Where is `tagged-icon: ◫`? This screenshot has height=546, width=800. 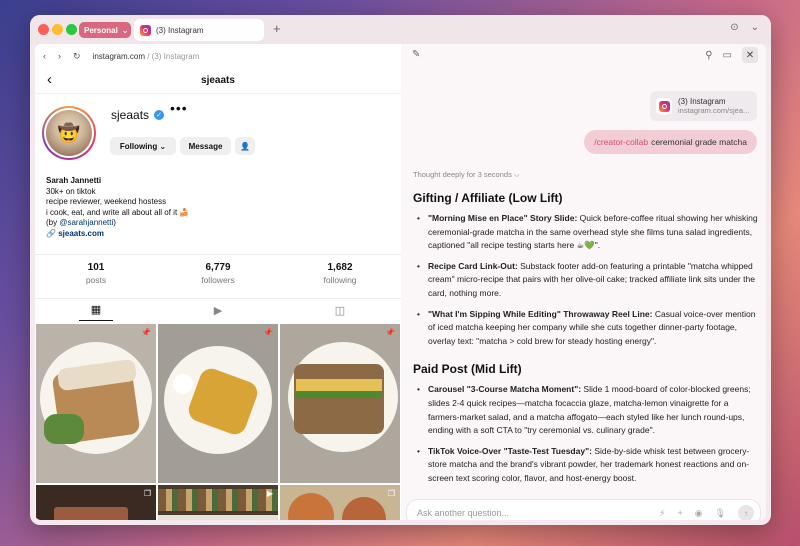
tagged-icon: ◫ is located at coordinates (340, 311).